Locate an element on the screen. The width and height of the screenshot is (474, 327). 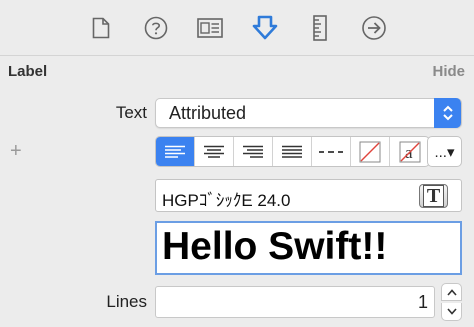
more-options-button: ...▾ is located at coordinates (444, 151).